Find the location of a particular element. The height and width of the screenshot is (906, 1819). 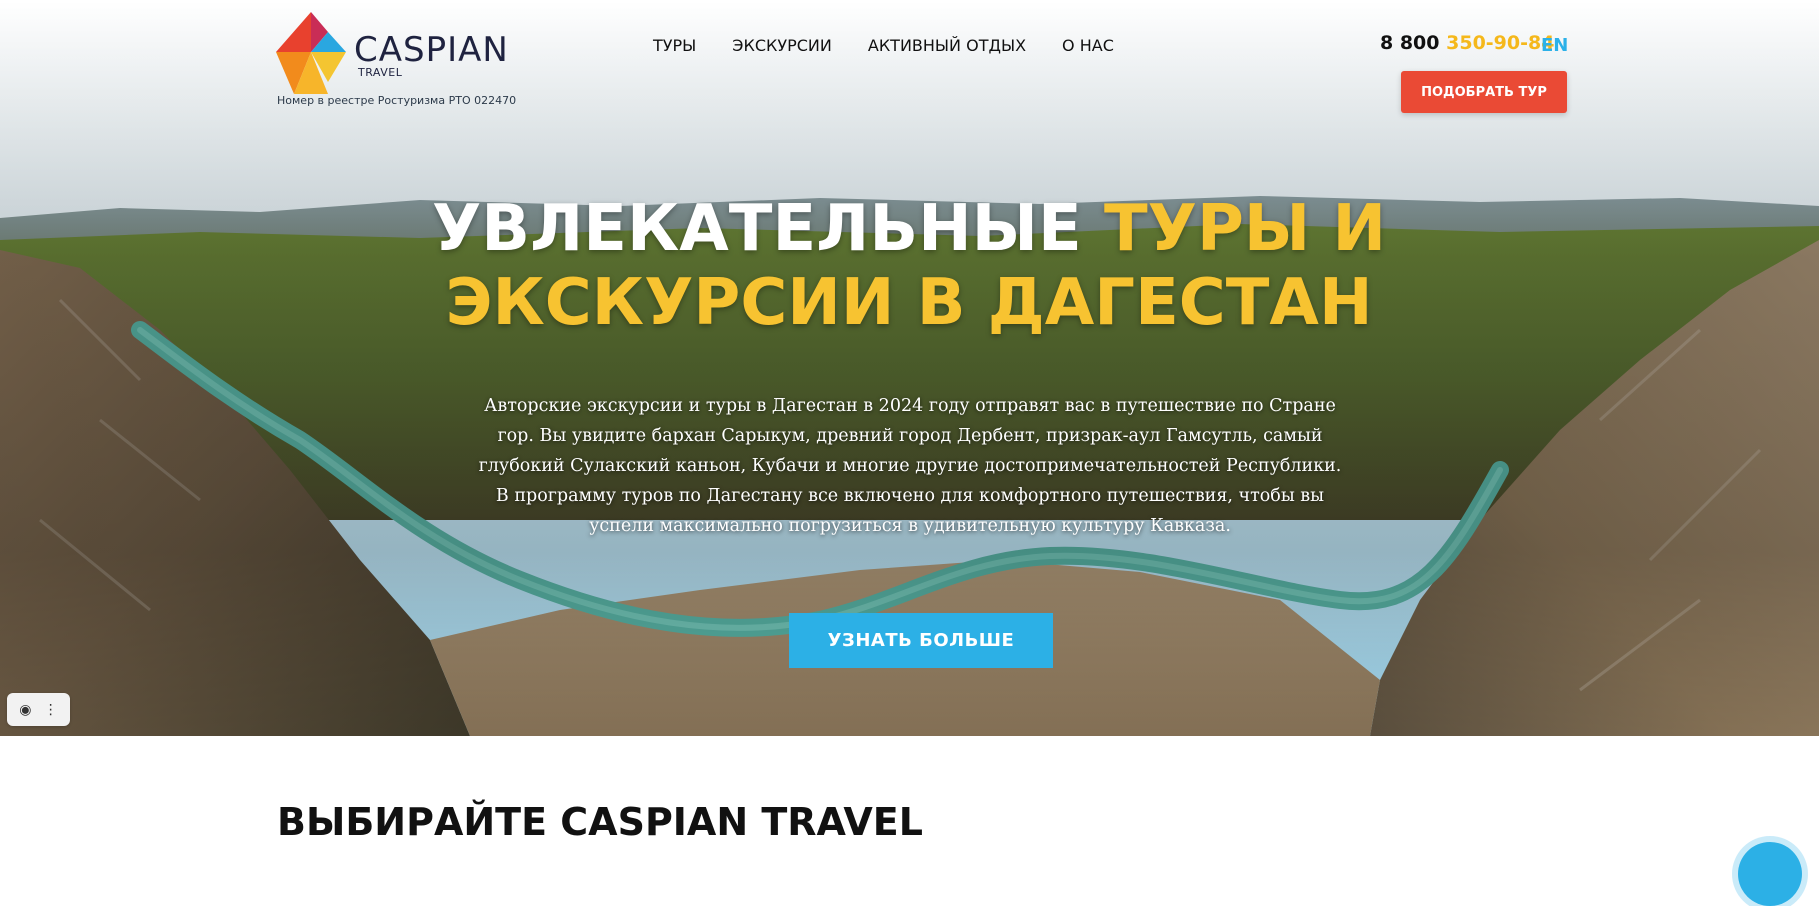

phone-prefix: 8 800 is located at coordinates (1410, 43).